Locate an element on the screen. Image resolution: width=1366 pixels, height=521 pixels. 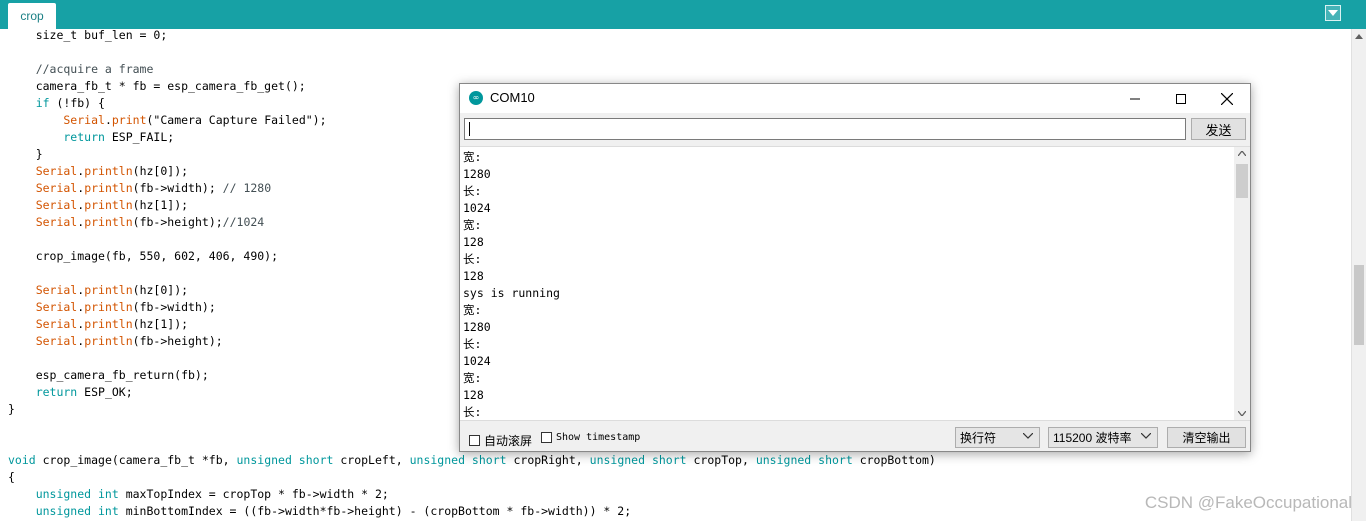
code-token: { is located at coordinates (11, 477).